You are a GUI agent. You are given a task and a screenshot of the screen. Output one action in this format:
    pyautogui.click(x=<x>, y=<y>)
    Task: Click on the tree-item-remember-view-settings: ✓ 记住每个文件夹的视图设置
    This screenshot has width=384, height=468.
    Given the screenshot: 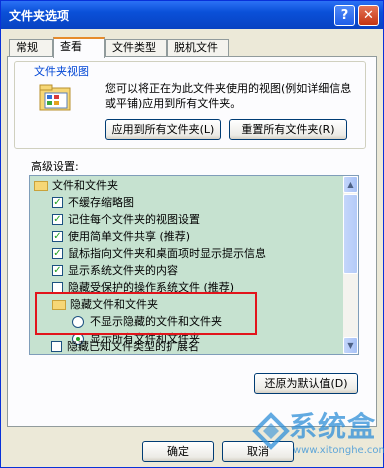 What is the action you would take?
    pyautogui.click(x=187, y=220)
    